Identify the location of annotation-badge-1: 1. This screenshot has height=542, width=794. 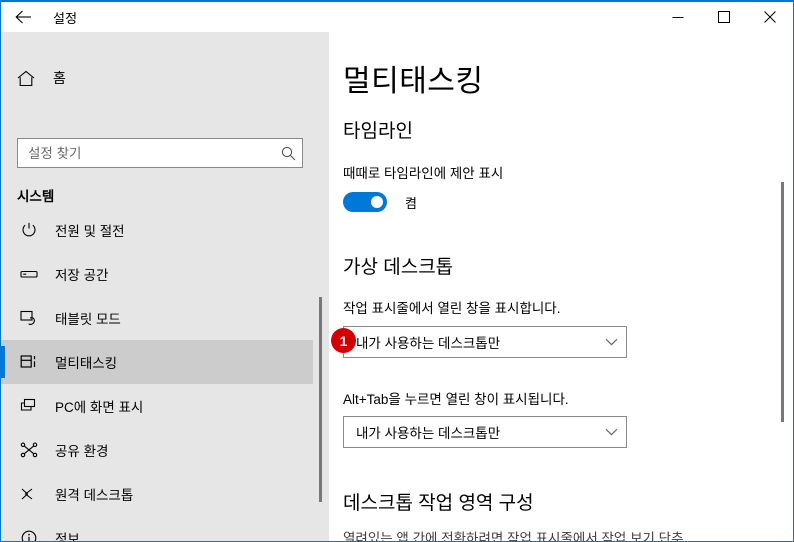
(343, 340).